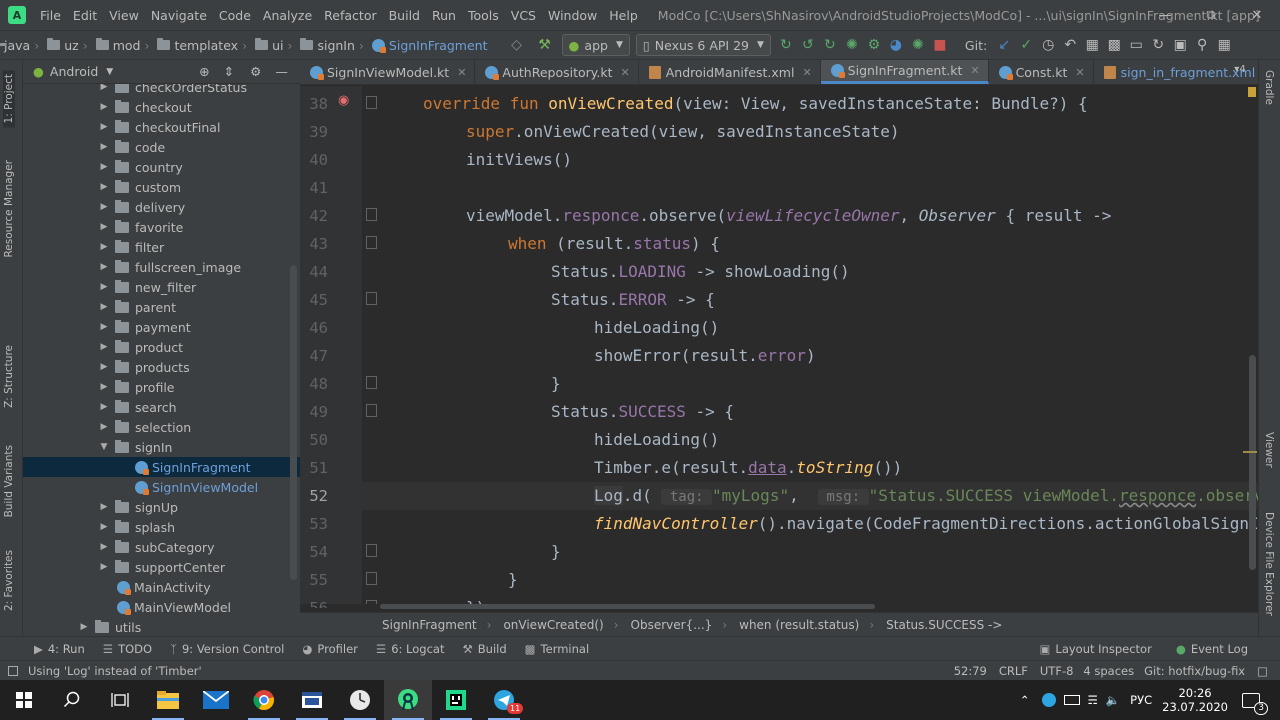  What do you see at coordinates (1269, 450) in the screenshot?
I see `tab-viewer: Viewer` at bounding box center [1269, 450].